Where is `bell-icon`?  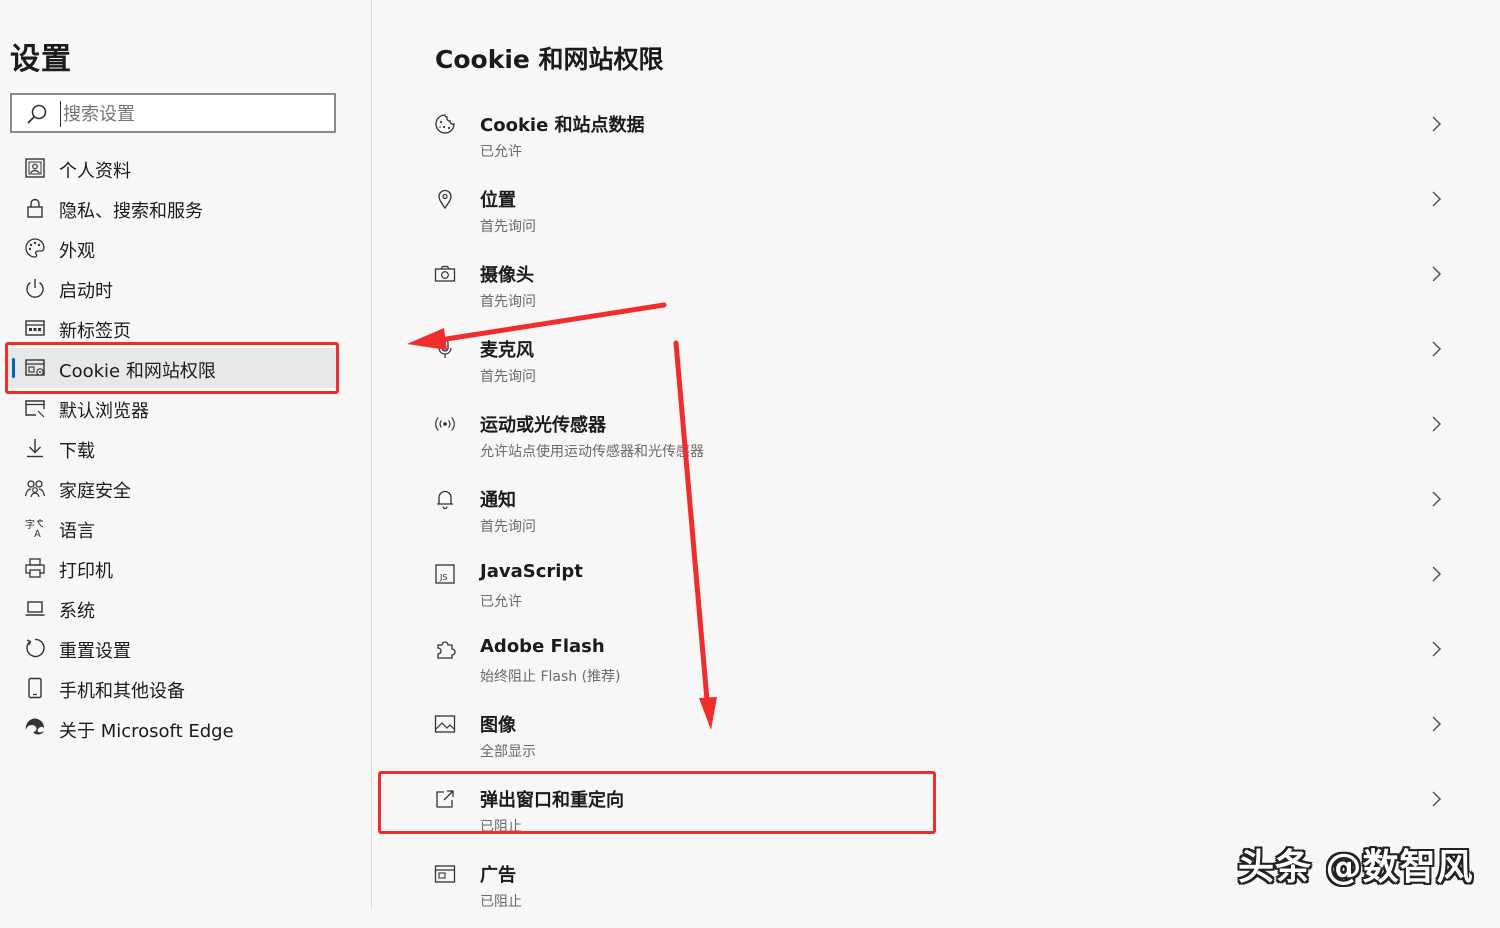 bell-icon is located at coordinates (445, 500).